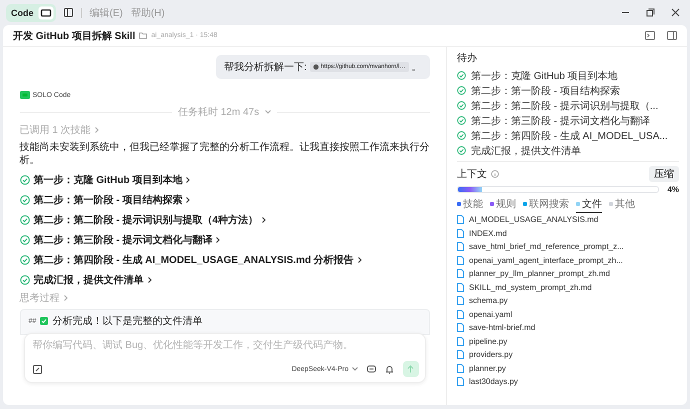 This screenshot has height=409, width=690. I want to click on arrow-up-icon, so click(410, 369).